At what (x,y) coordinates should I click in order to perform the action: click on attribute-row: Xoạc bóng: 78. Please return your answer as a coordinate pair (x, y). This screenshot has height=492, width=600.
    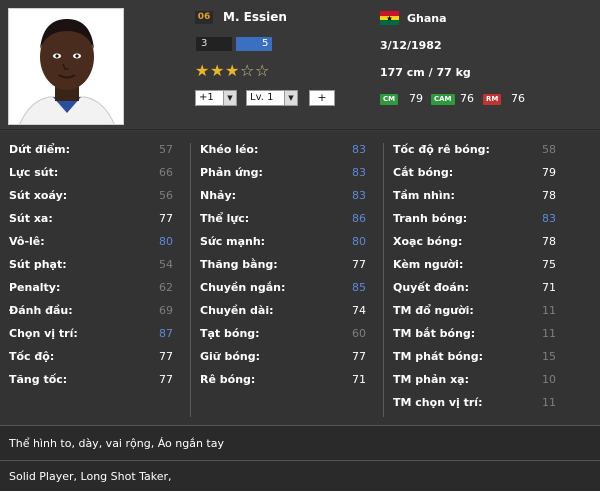
    Looking at the image, I should click on (474, 246).